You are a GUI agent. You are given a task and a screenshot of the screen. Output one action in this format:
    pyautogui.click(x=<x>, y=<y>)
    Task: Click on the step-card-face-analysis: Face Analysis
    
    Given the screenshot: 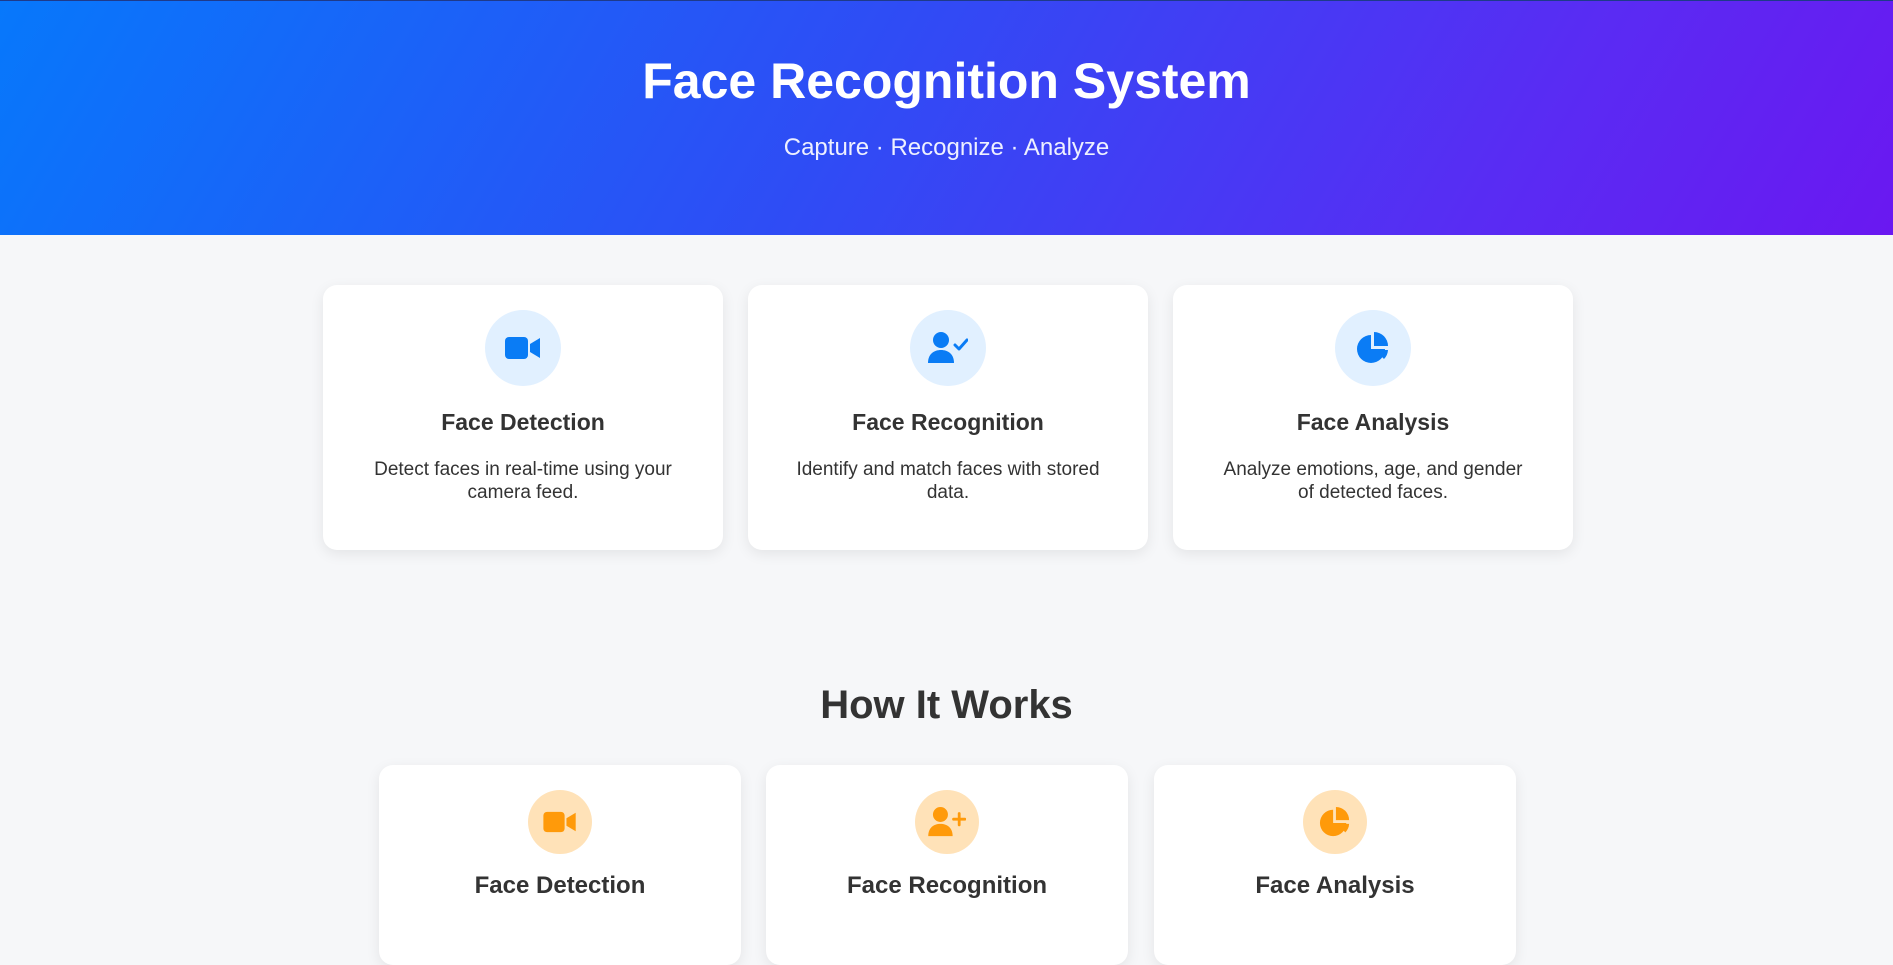 What is the action you would take?
    pyautogui.click(x=1335, y=865)
    